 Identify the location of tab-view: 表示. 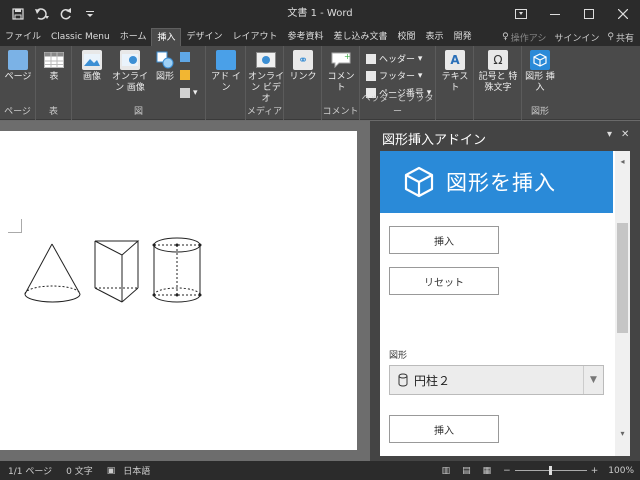
(435, 37).